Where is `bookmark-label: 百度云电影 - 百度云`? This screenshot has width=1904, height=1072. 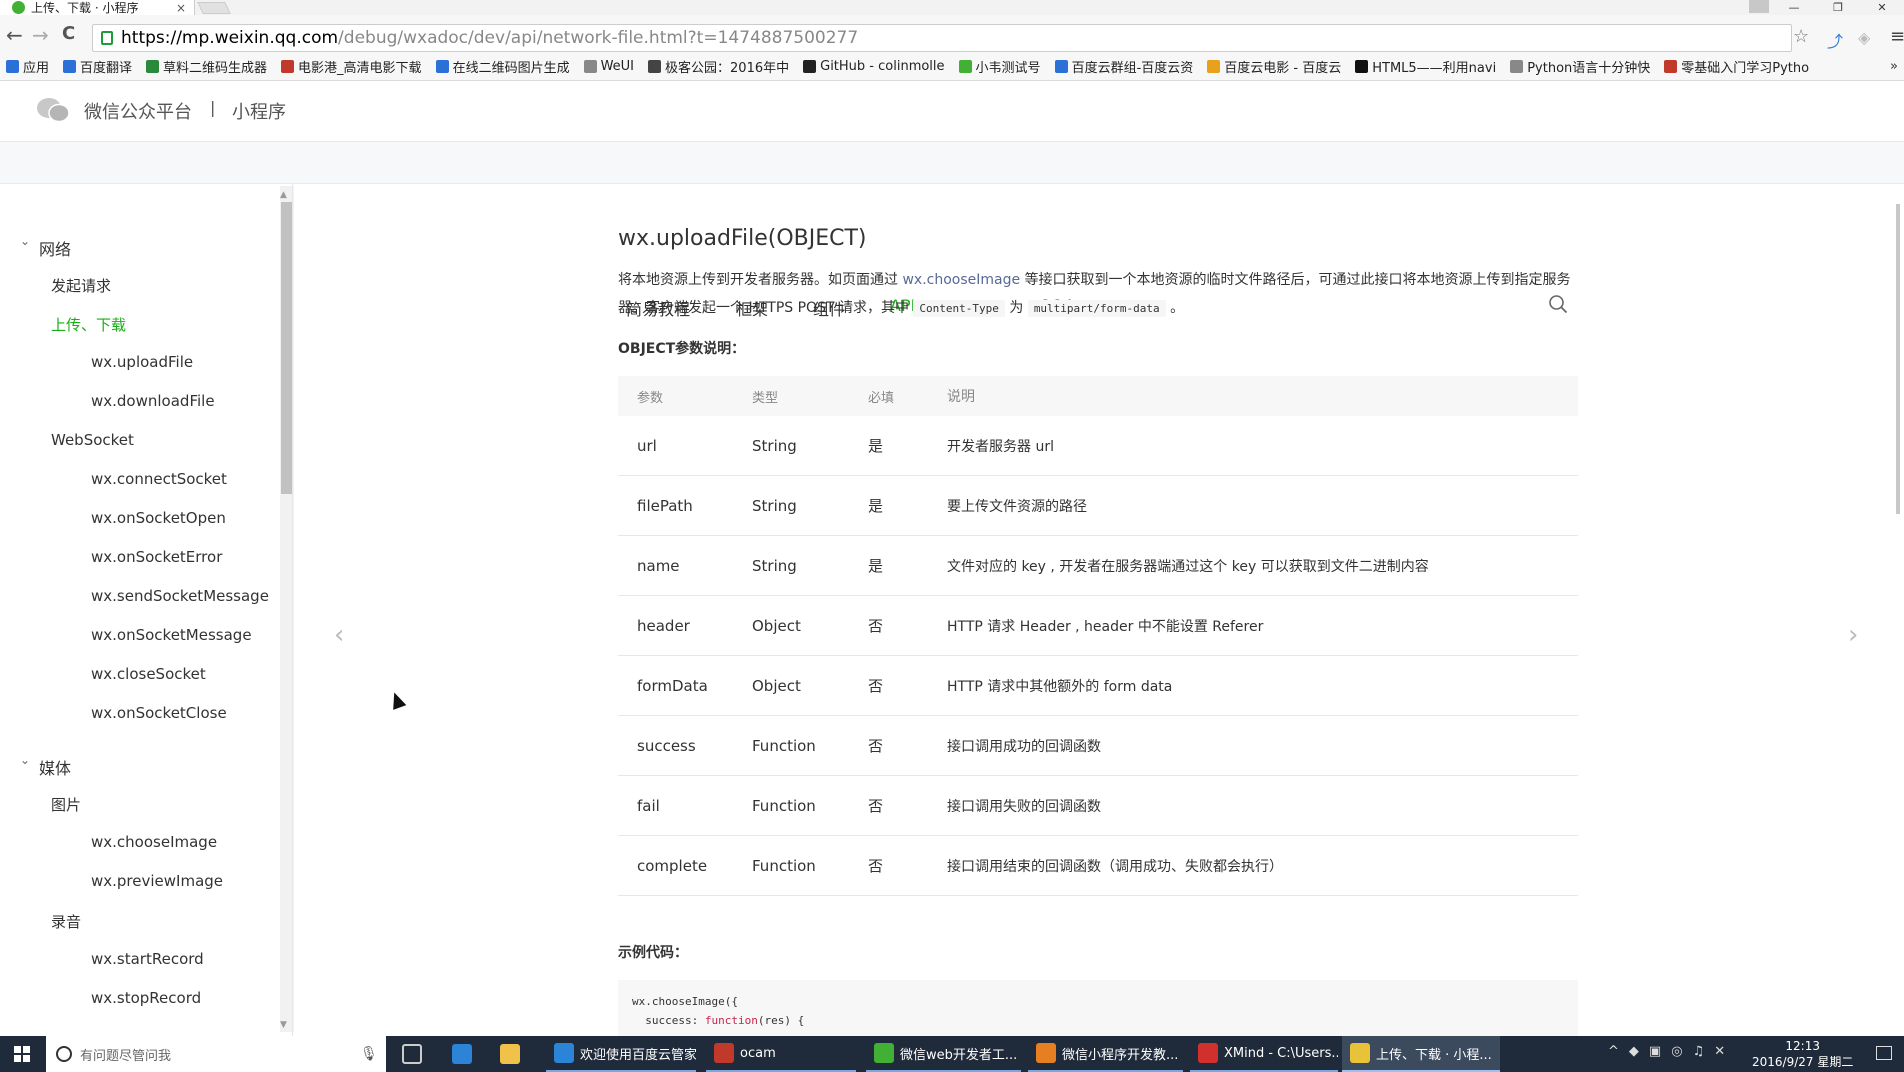
bookmark-label: 百度云电影 - 百度云 is located at coordinates (1283, 68).